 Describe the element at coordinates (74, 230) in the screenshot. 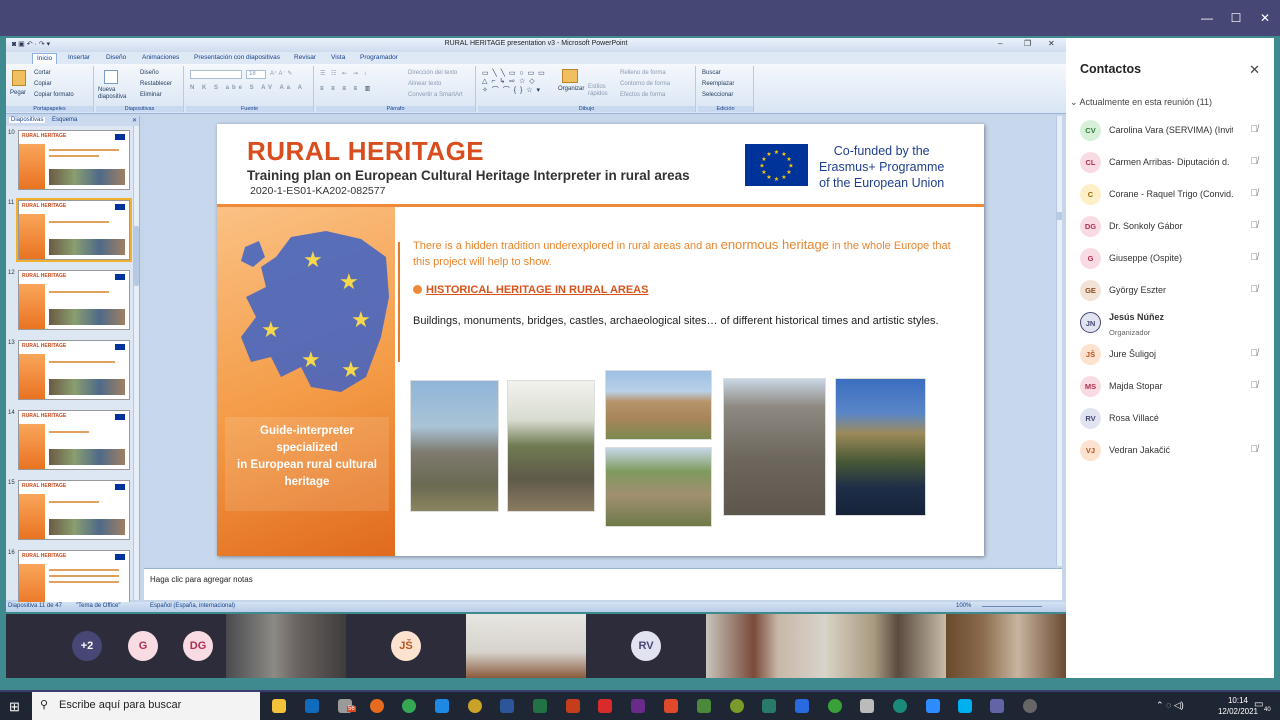

I see `slide-thumbnail-selected: RURAL HERITAGE` at that location.